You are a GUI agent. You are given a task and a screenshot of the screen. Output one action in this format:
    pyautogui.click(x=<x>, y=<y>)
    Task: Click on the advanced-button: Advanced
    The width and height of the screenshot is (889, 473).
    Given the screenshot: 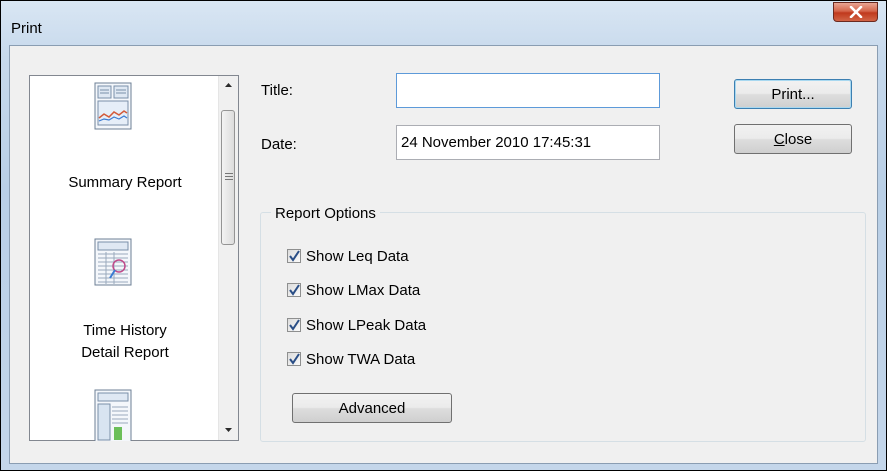 What is the action you would take?
    pyautogui.click(x=372, y=408)
    